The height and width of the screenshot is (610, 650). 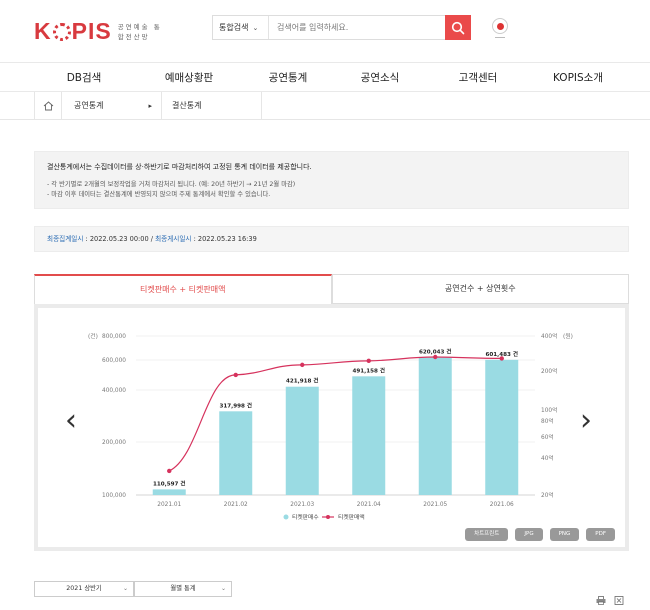 I want to click on bar-data-label: 620,043 건, so click(x=435, y=352).